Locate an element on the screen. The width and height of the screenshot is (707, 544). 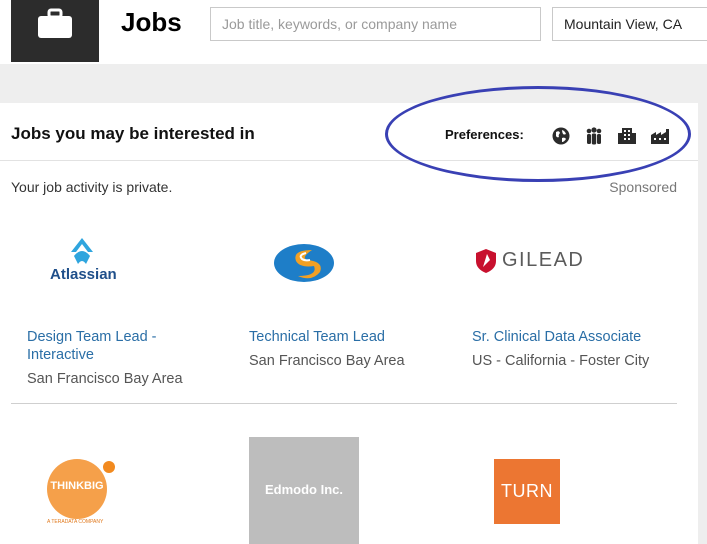
job-title-line2: Interactive is located at coordinates (60, 355).